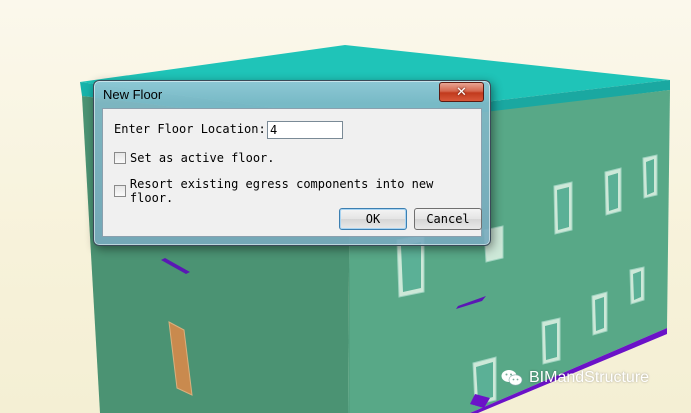  I want to click on active-floor-label: Set as active floor., so click(202, 158).